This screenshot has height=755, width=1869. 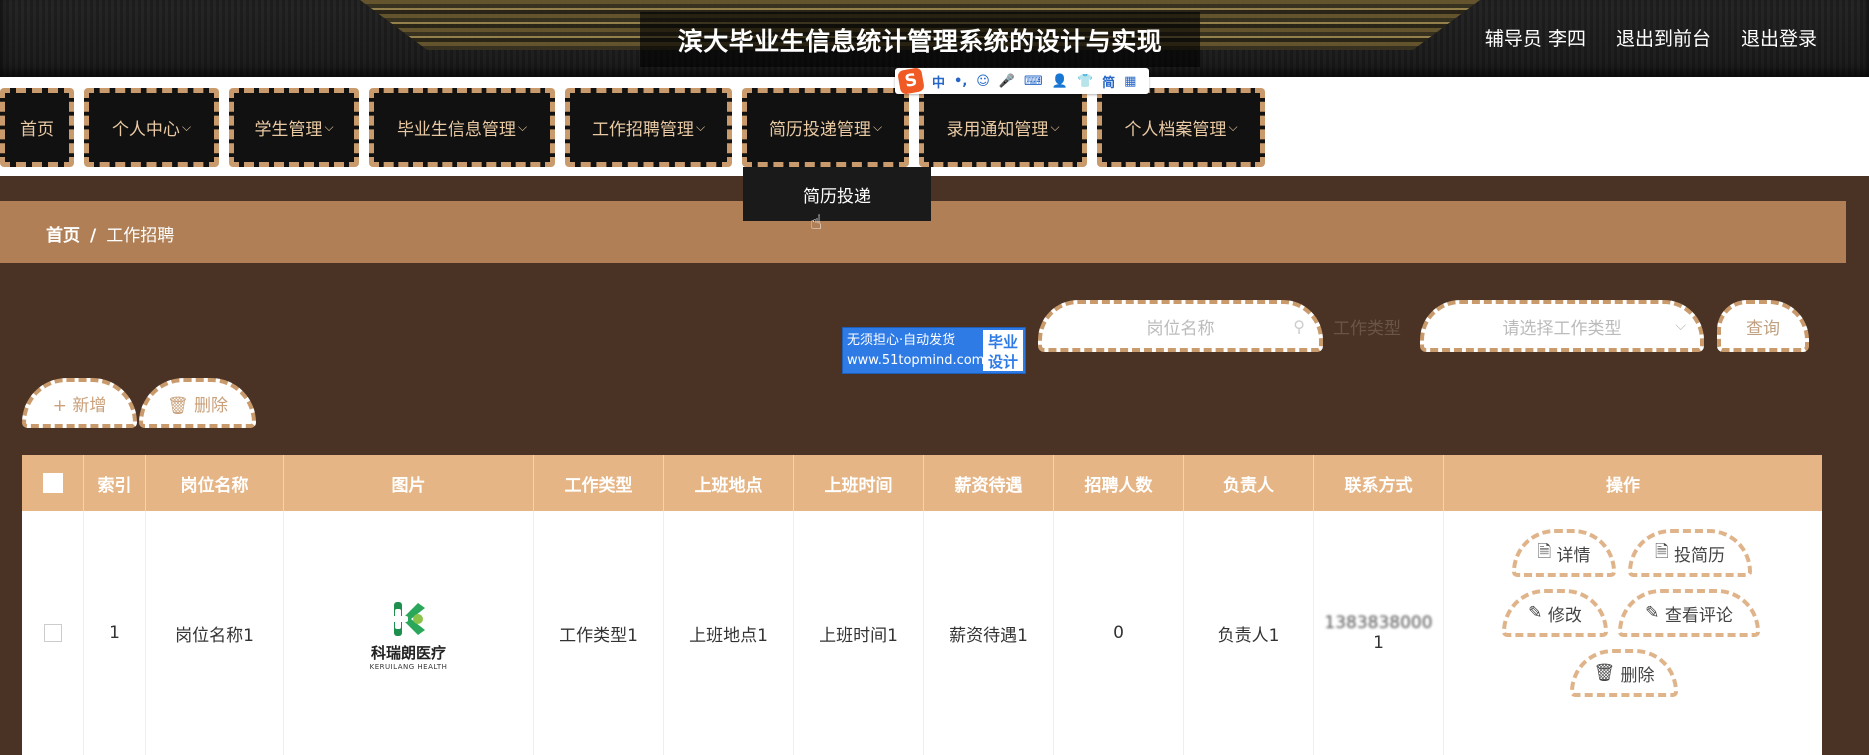 What do you see at coordinates (456, 130) in the screenshot?
I see `nav-label: 毕业生信息管理` at bounding box center [456, 130].